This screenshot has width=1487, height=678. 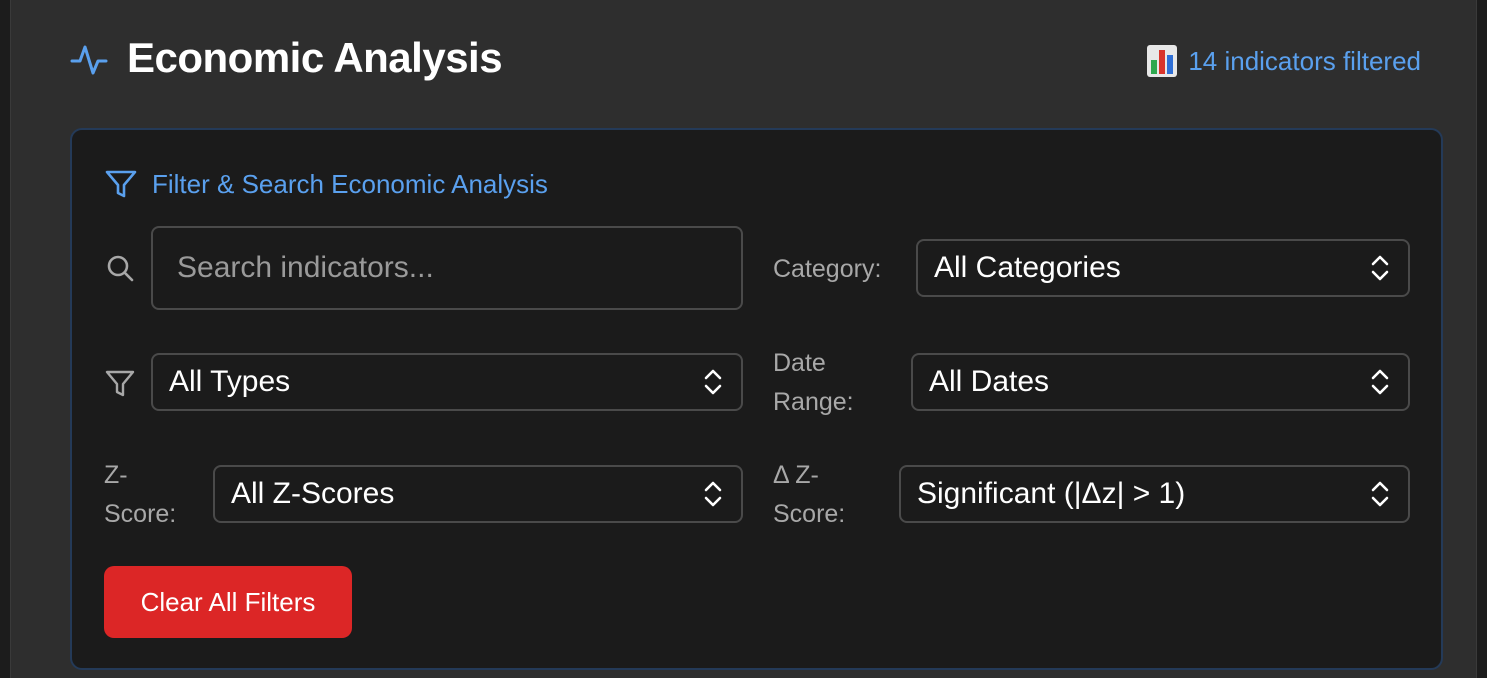 I want to click on date-range-select-value: All Dates, so click(x=989, y=381).